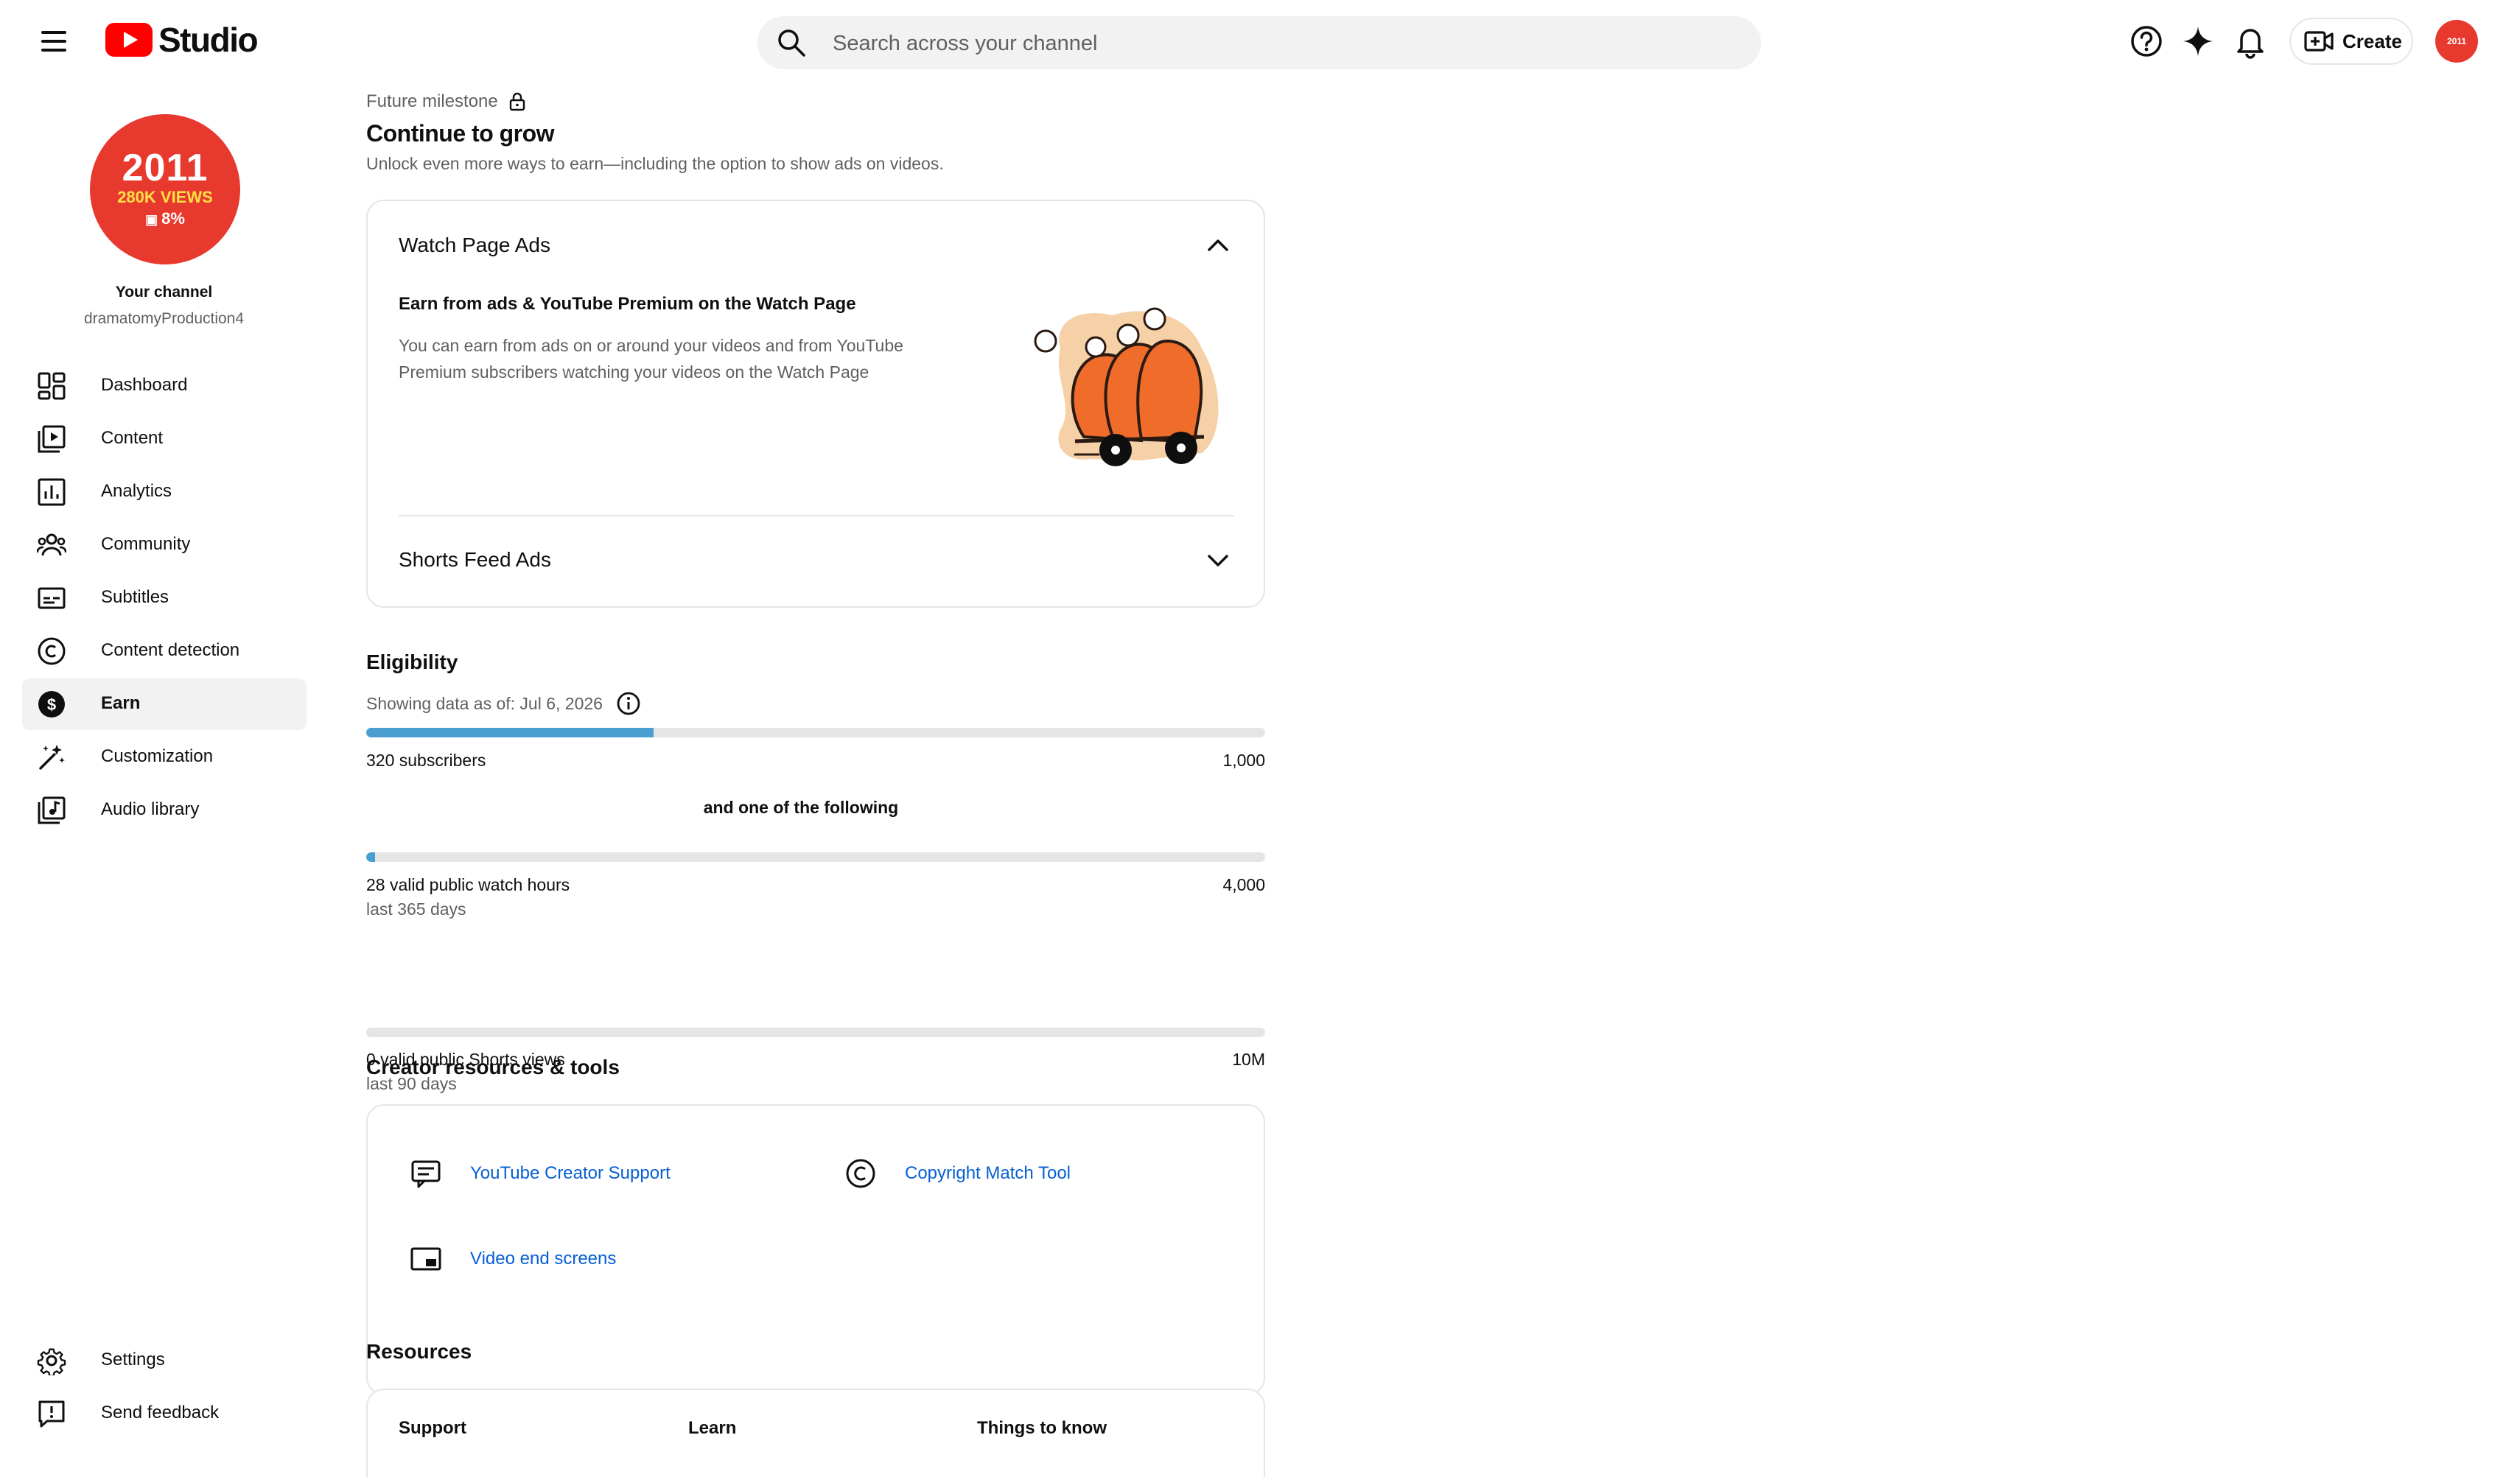 This screenshot has width=2520, height=1477. Describe the element at coordinates (164, 704) in the screenshot. I see `sidebar-item-earn: $ Earn` at that location.